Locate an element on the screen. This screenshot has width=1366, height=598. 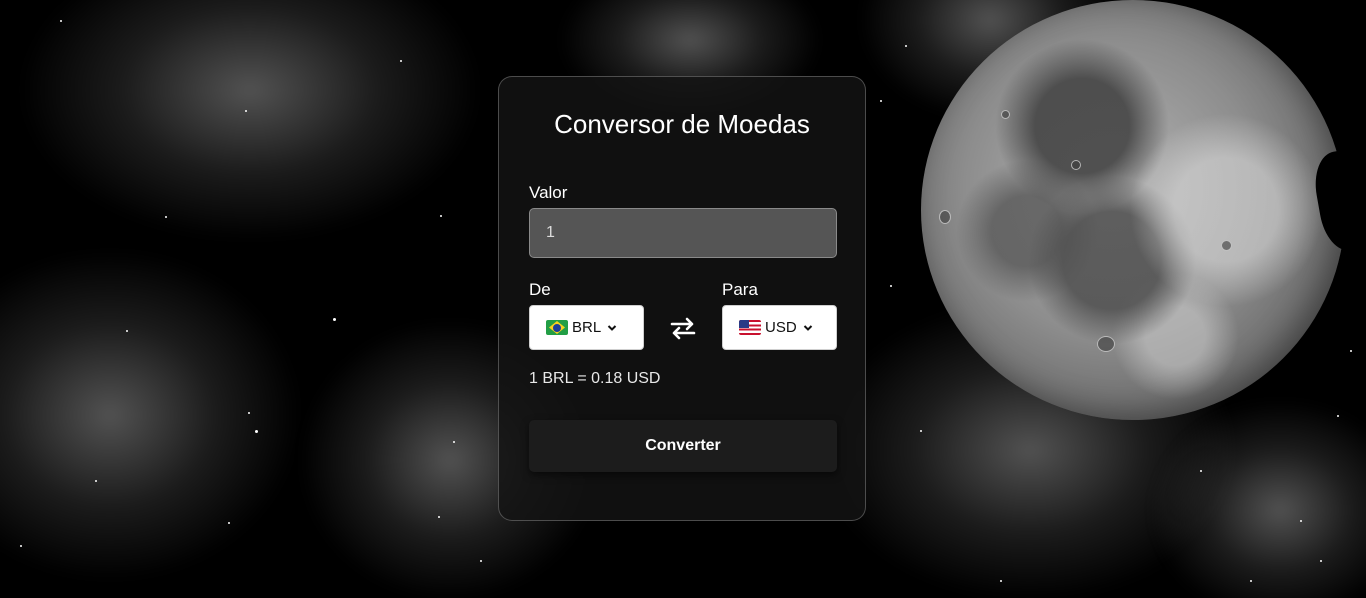
convert-button: Converter is located at coordinates (683, 446).